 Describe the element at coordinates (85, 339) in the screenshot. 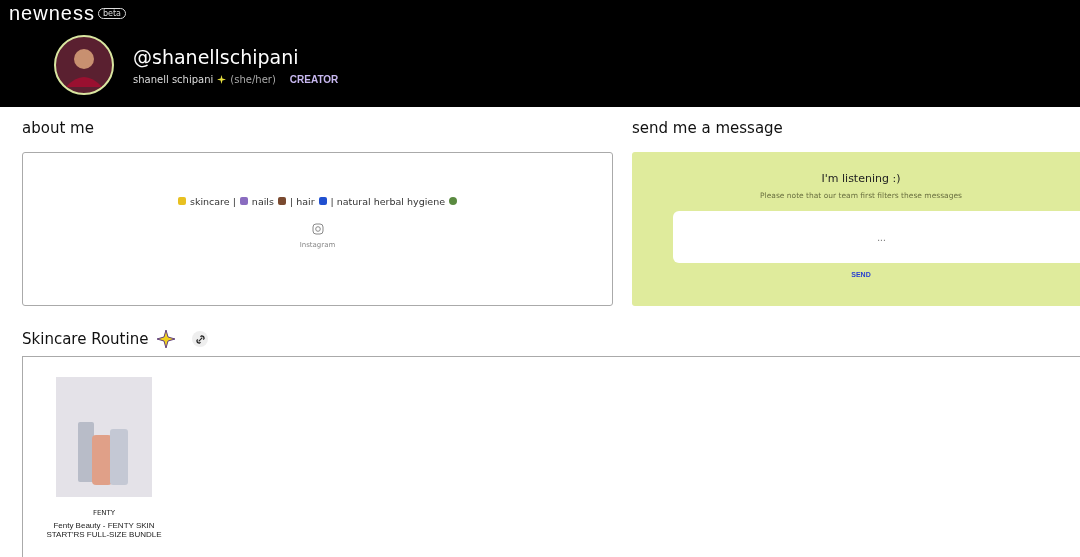

I see `collection-title: Skincare Routine` at that location.